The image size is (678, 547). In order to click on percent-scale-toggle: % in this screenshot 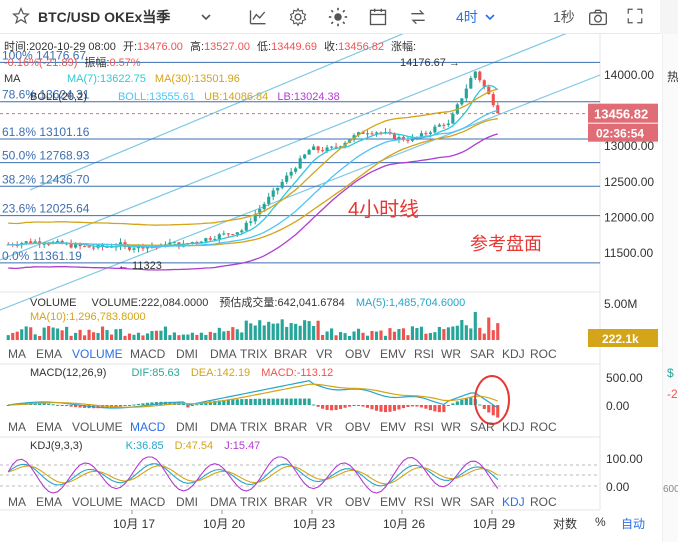, I will do `click(600, 522)`.